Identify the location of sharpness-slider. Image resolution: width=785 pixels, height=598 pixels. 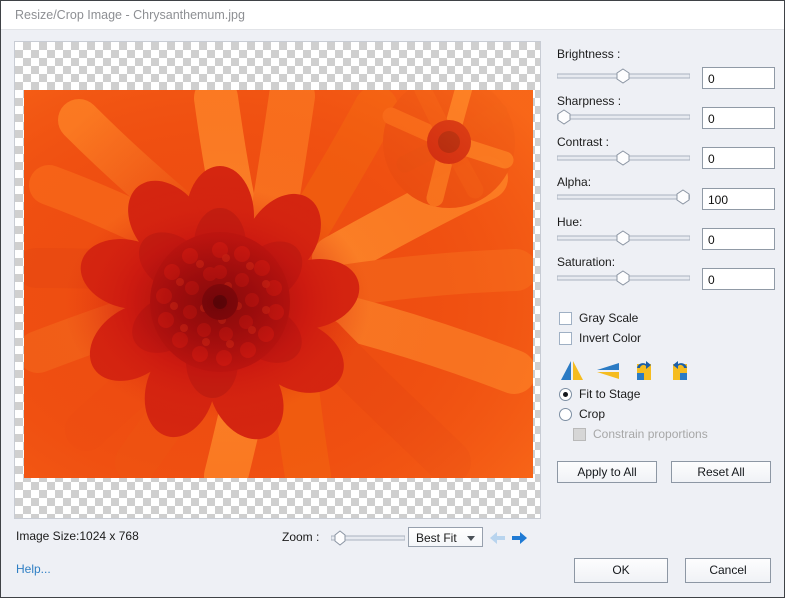
(623, 117).